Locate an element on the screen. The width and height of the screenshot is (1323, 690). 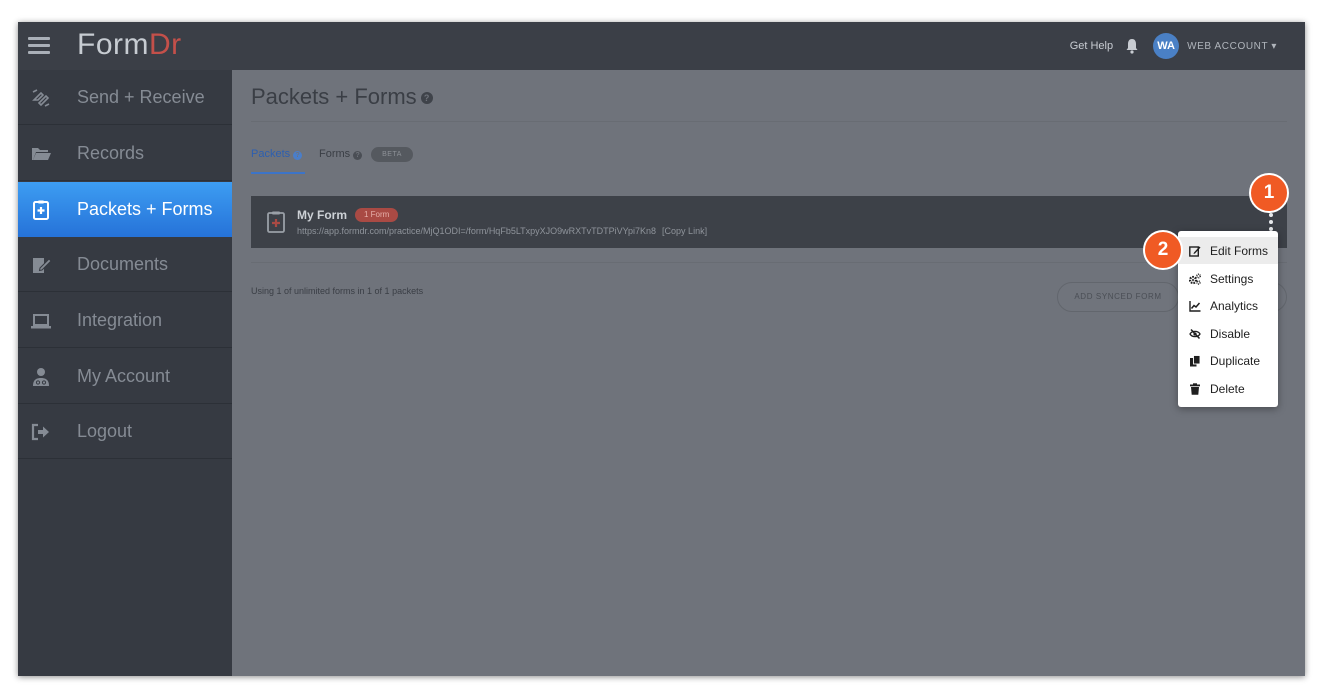
menu-item-disable: Disable is located at coordinates (1228, 333).